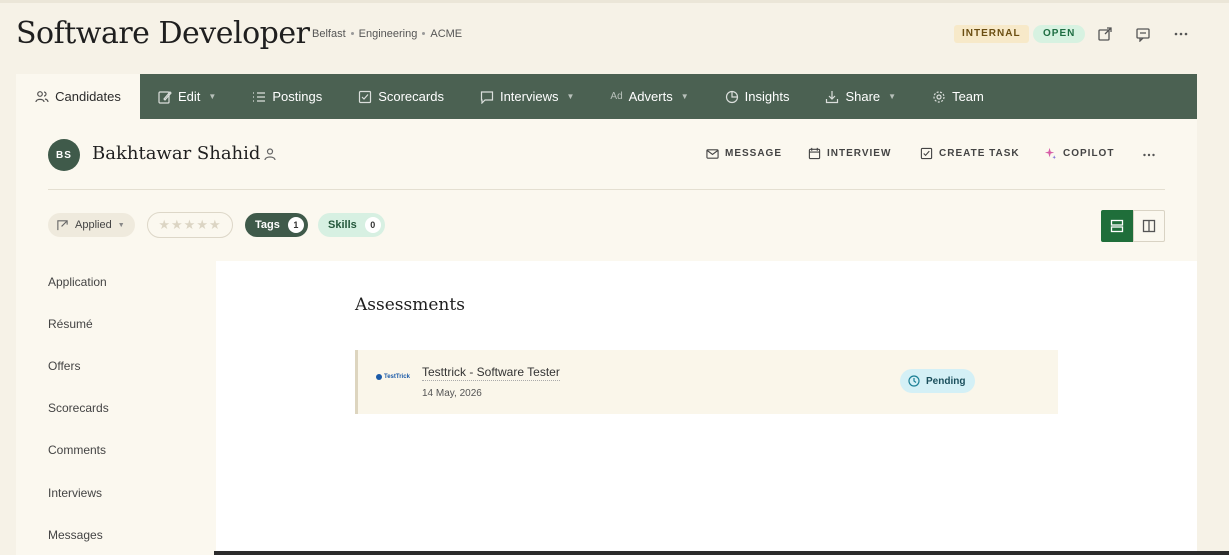  What do you see at coordinates (721, 553) in the screenshot?
I see `bottom-edge` at bounding box center [721, 553].